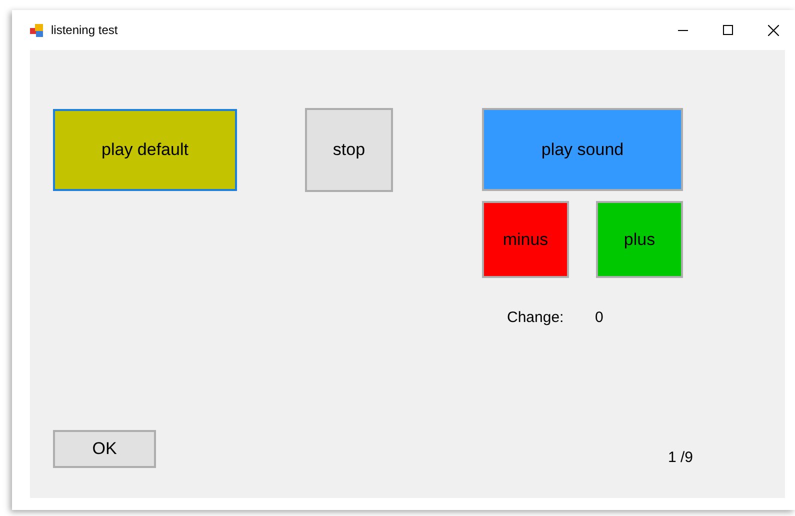 The width and height of the screenshot is (795, 516). I want to click on minus-button: minus, so click(525, 239).